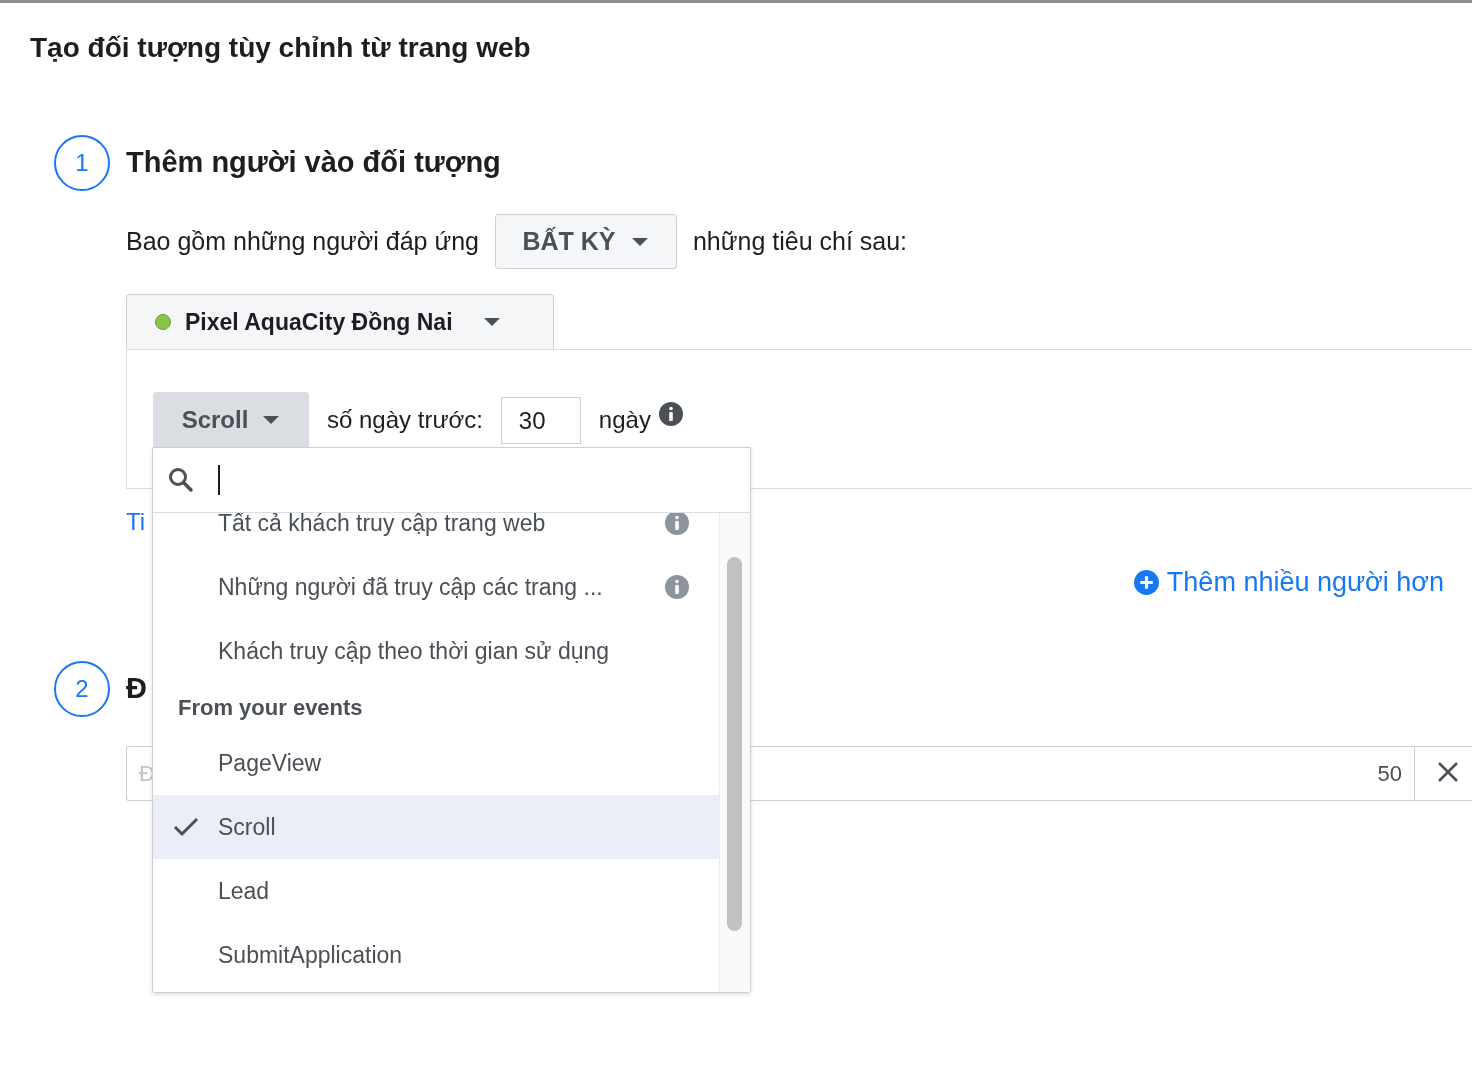 The image size is (1472, 1084). I want to click on criteria-label: những tiêu chí sau:, so click(800, 241).